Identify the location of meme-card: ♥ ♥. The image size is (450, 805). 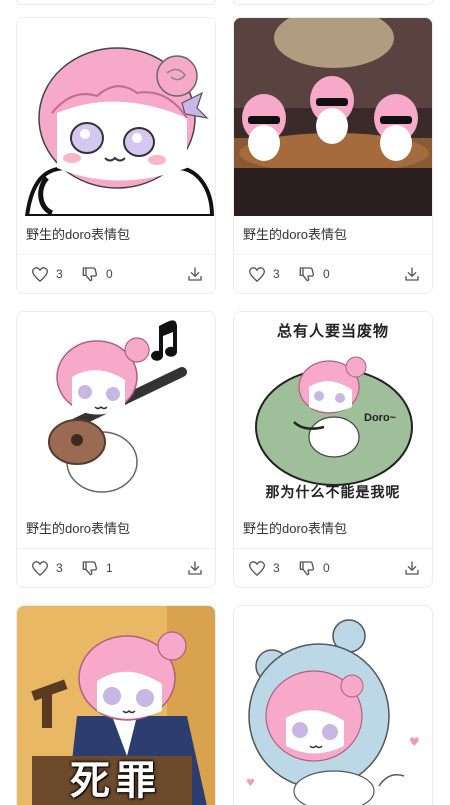
(333, 705).